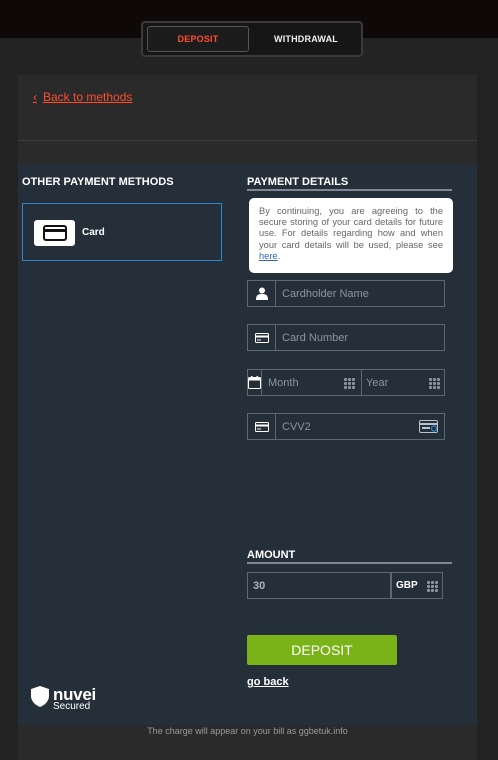 The width and height of the screenshot is (498, 760). Describe the element at coordinates (268, 256) in the screenshot. I see `notice-here-link: here` at that location.